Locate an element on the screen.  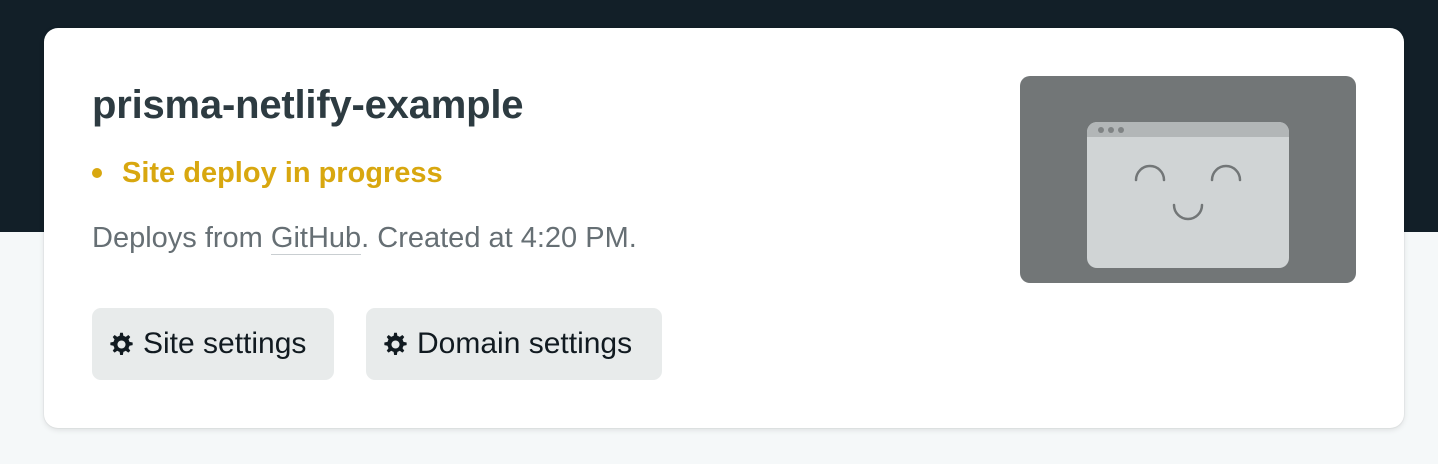
site-meta: Deploys from GitHub. Created at 4:20 PM. is located at coordinates (364, 238).